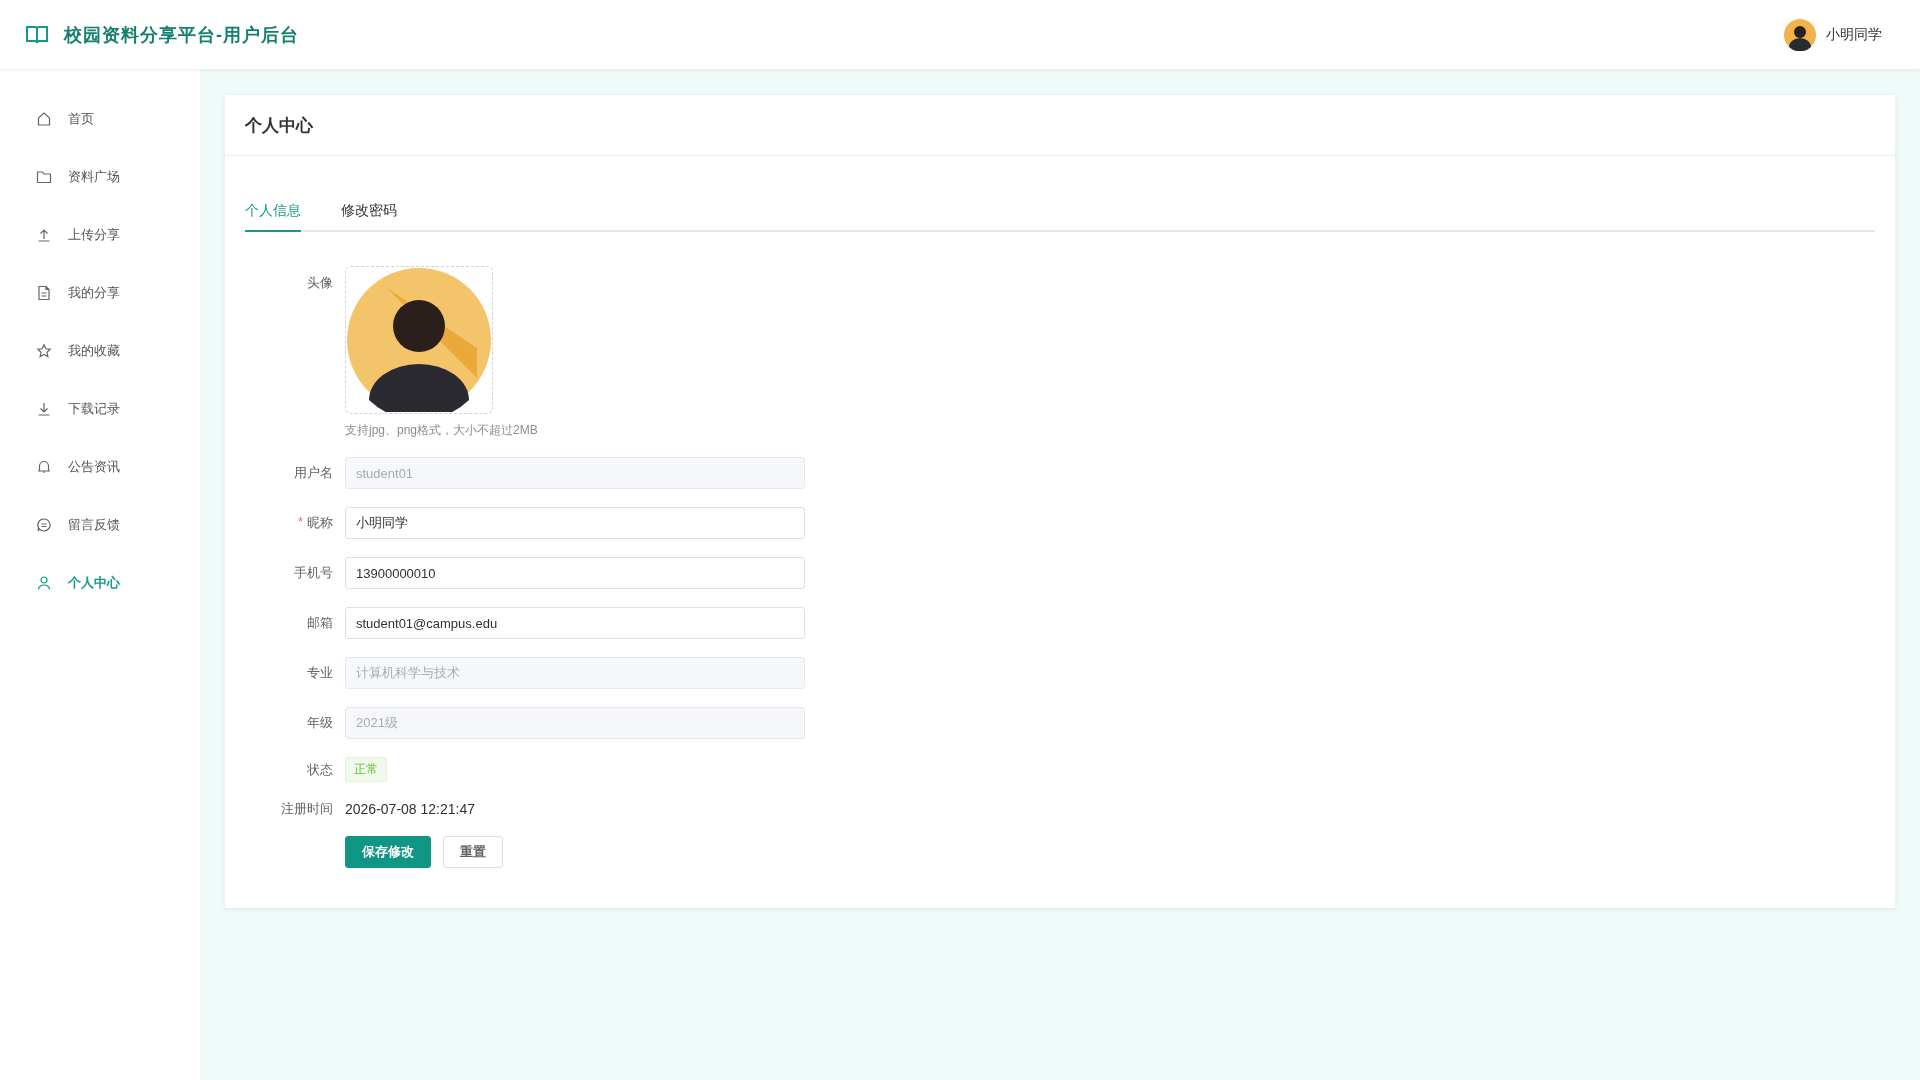  What do you see at coordinates (575, 623) in the screenshot?
I see `input-field: student01@campus.edu` at bounding box center [575, 623].